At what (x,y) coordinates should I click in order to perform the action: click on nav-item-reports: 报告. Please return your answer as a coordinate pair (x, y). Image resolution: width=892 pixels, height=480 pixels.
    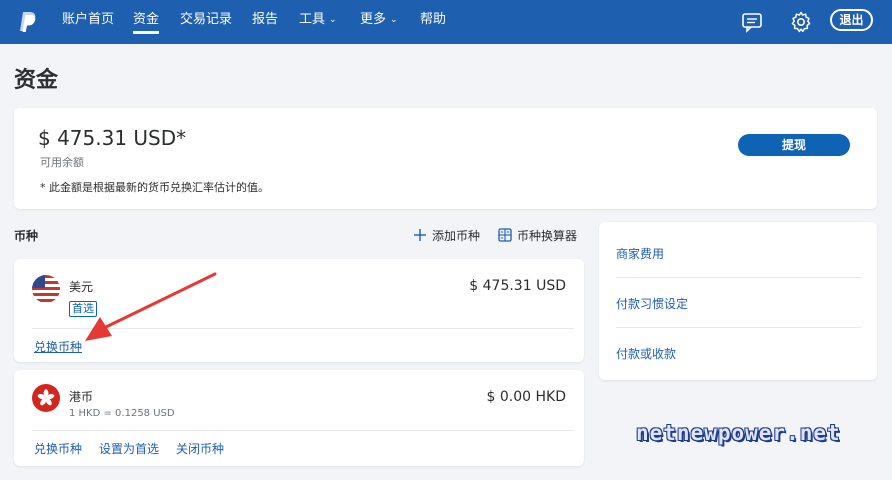
    Looking at the image, I should click on (265, 20).